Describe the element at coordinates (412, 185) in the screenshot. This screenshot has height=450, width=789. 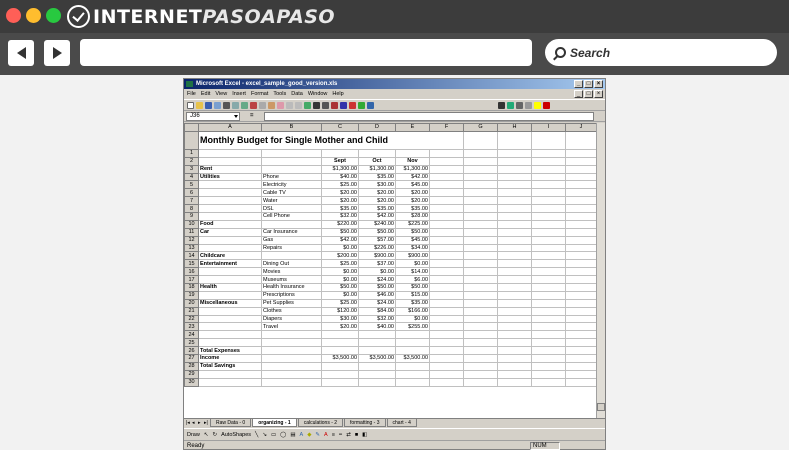
I see `cell-nov: $45.00` at that location.